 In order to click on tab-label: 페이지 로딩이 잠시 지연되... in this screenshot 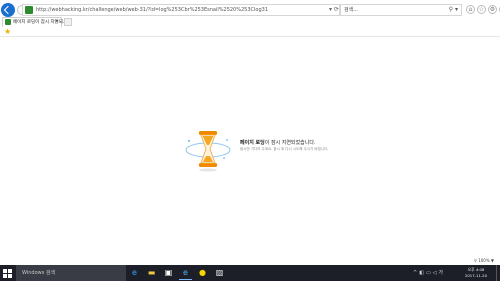, I will do `click(40, 22)`.